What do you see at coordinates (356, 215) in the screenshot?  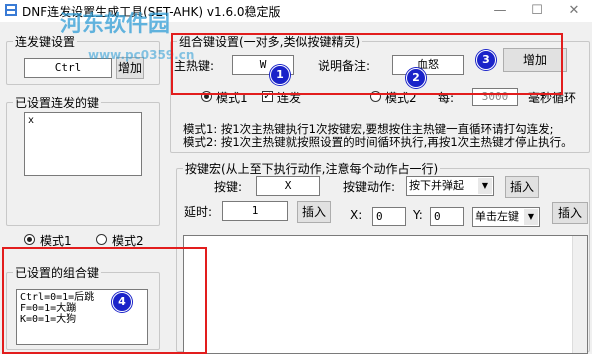 I see `x-label: X:` at bounding box center [356, 215].